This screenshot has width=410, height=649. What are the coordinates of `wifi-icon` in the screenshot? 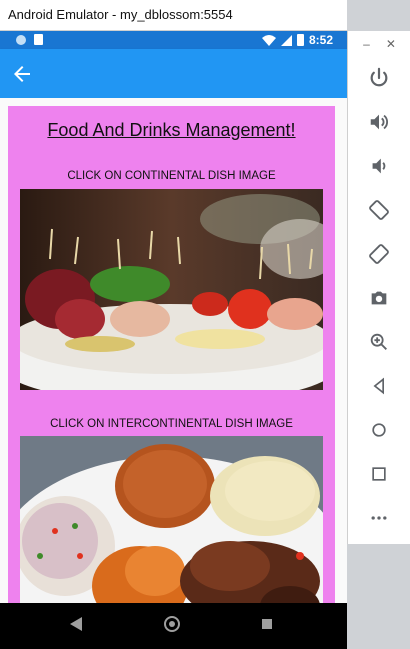 It's located at (268, 40).